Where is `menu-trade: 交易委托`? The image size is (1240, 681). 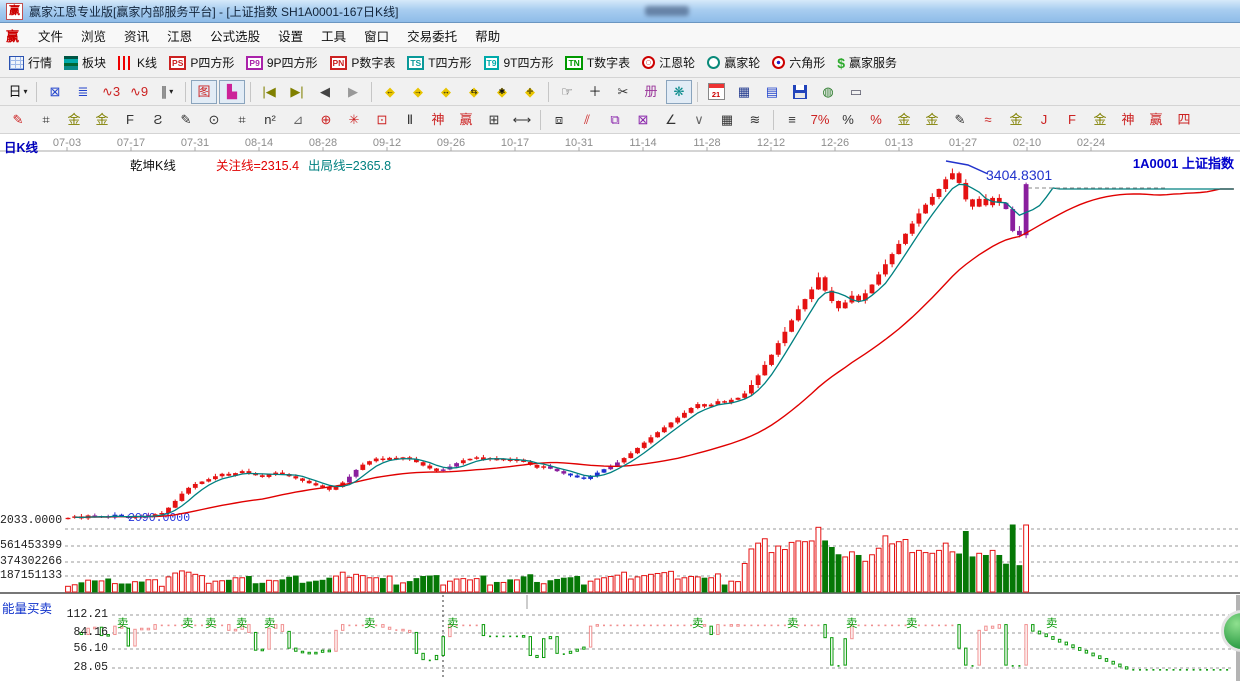
menu-trade: 交易委托 is located at coordinates (432, 35).